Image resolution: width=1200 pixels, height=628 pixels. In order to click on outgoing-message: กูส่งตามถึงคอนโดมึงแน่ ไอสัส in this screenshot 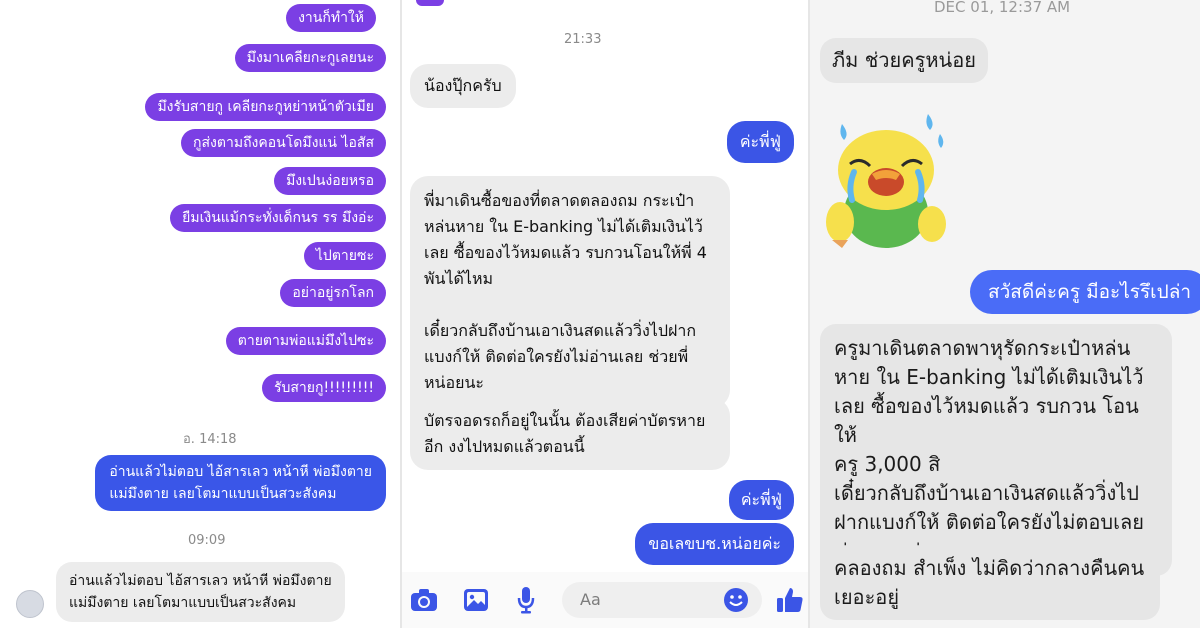, I will do `click(283, 143)`.